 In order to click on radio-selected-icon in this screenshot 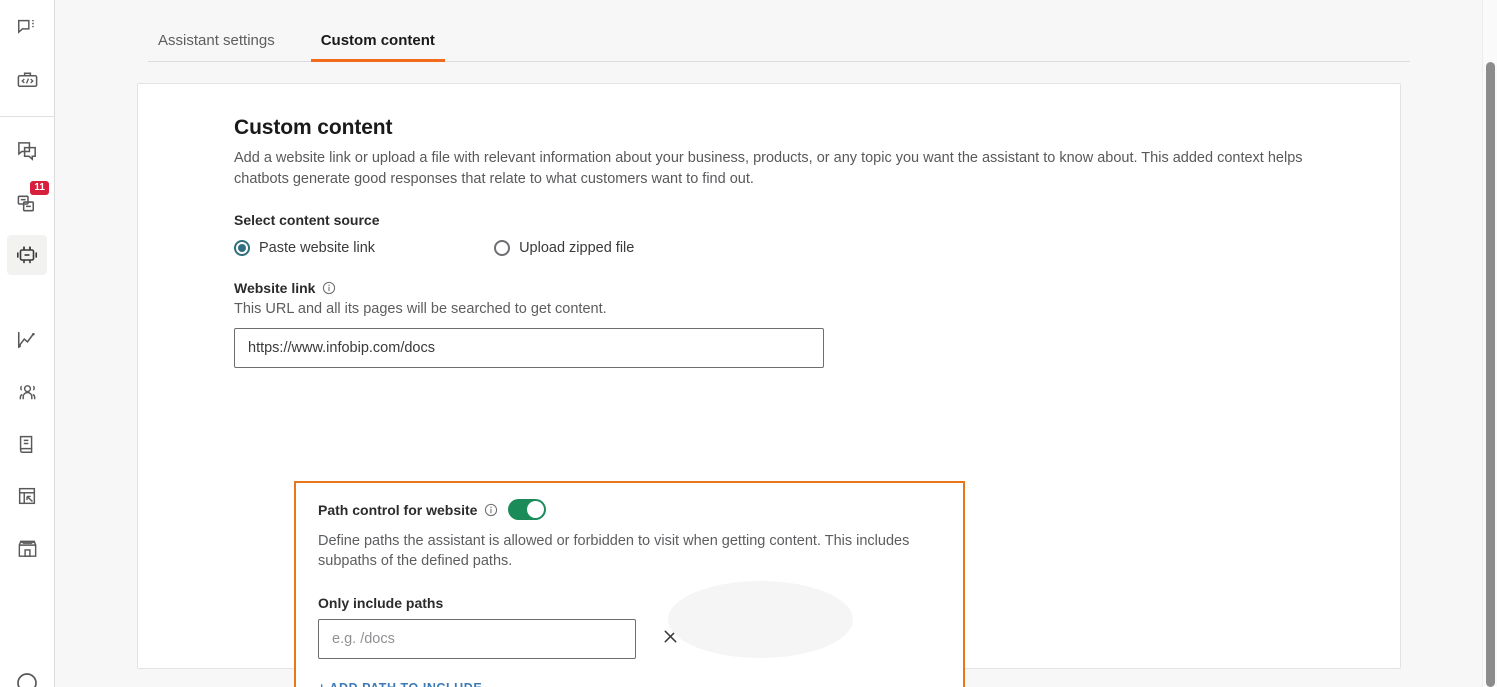, I will do `click(242, 248)`.